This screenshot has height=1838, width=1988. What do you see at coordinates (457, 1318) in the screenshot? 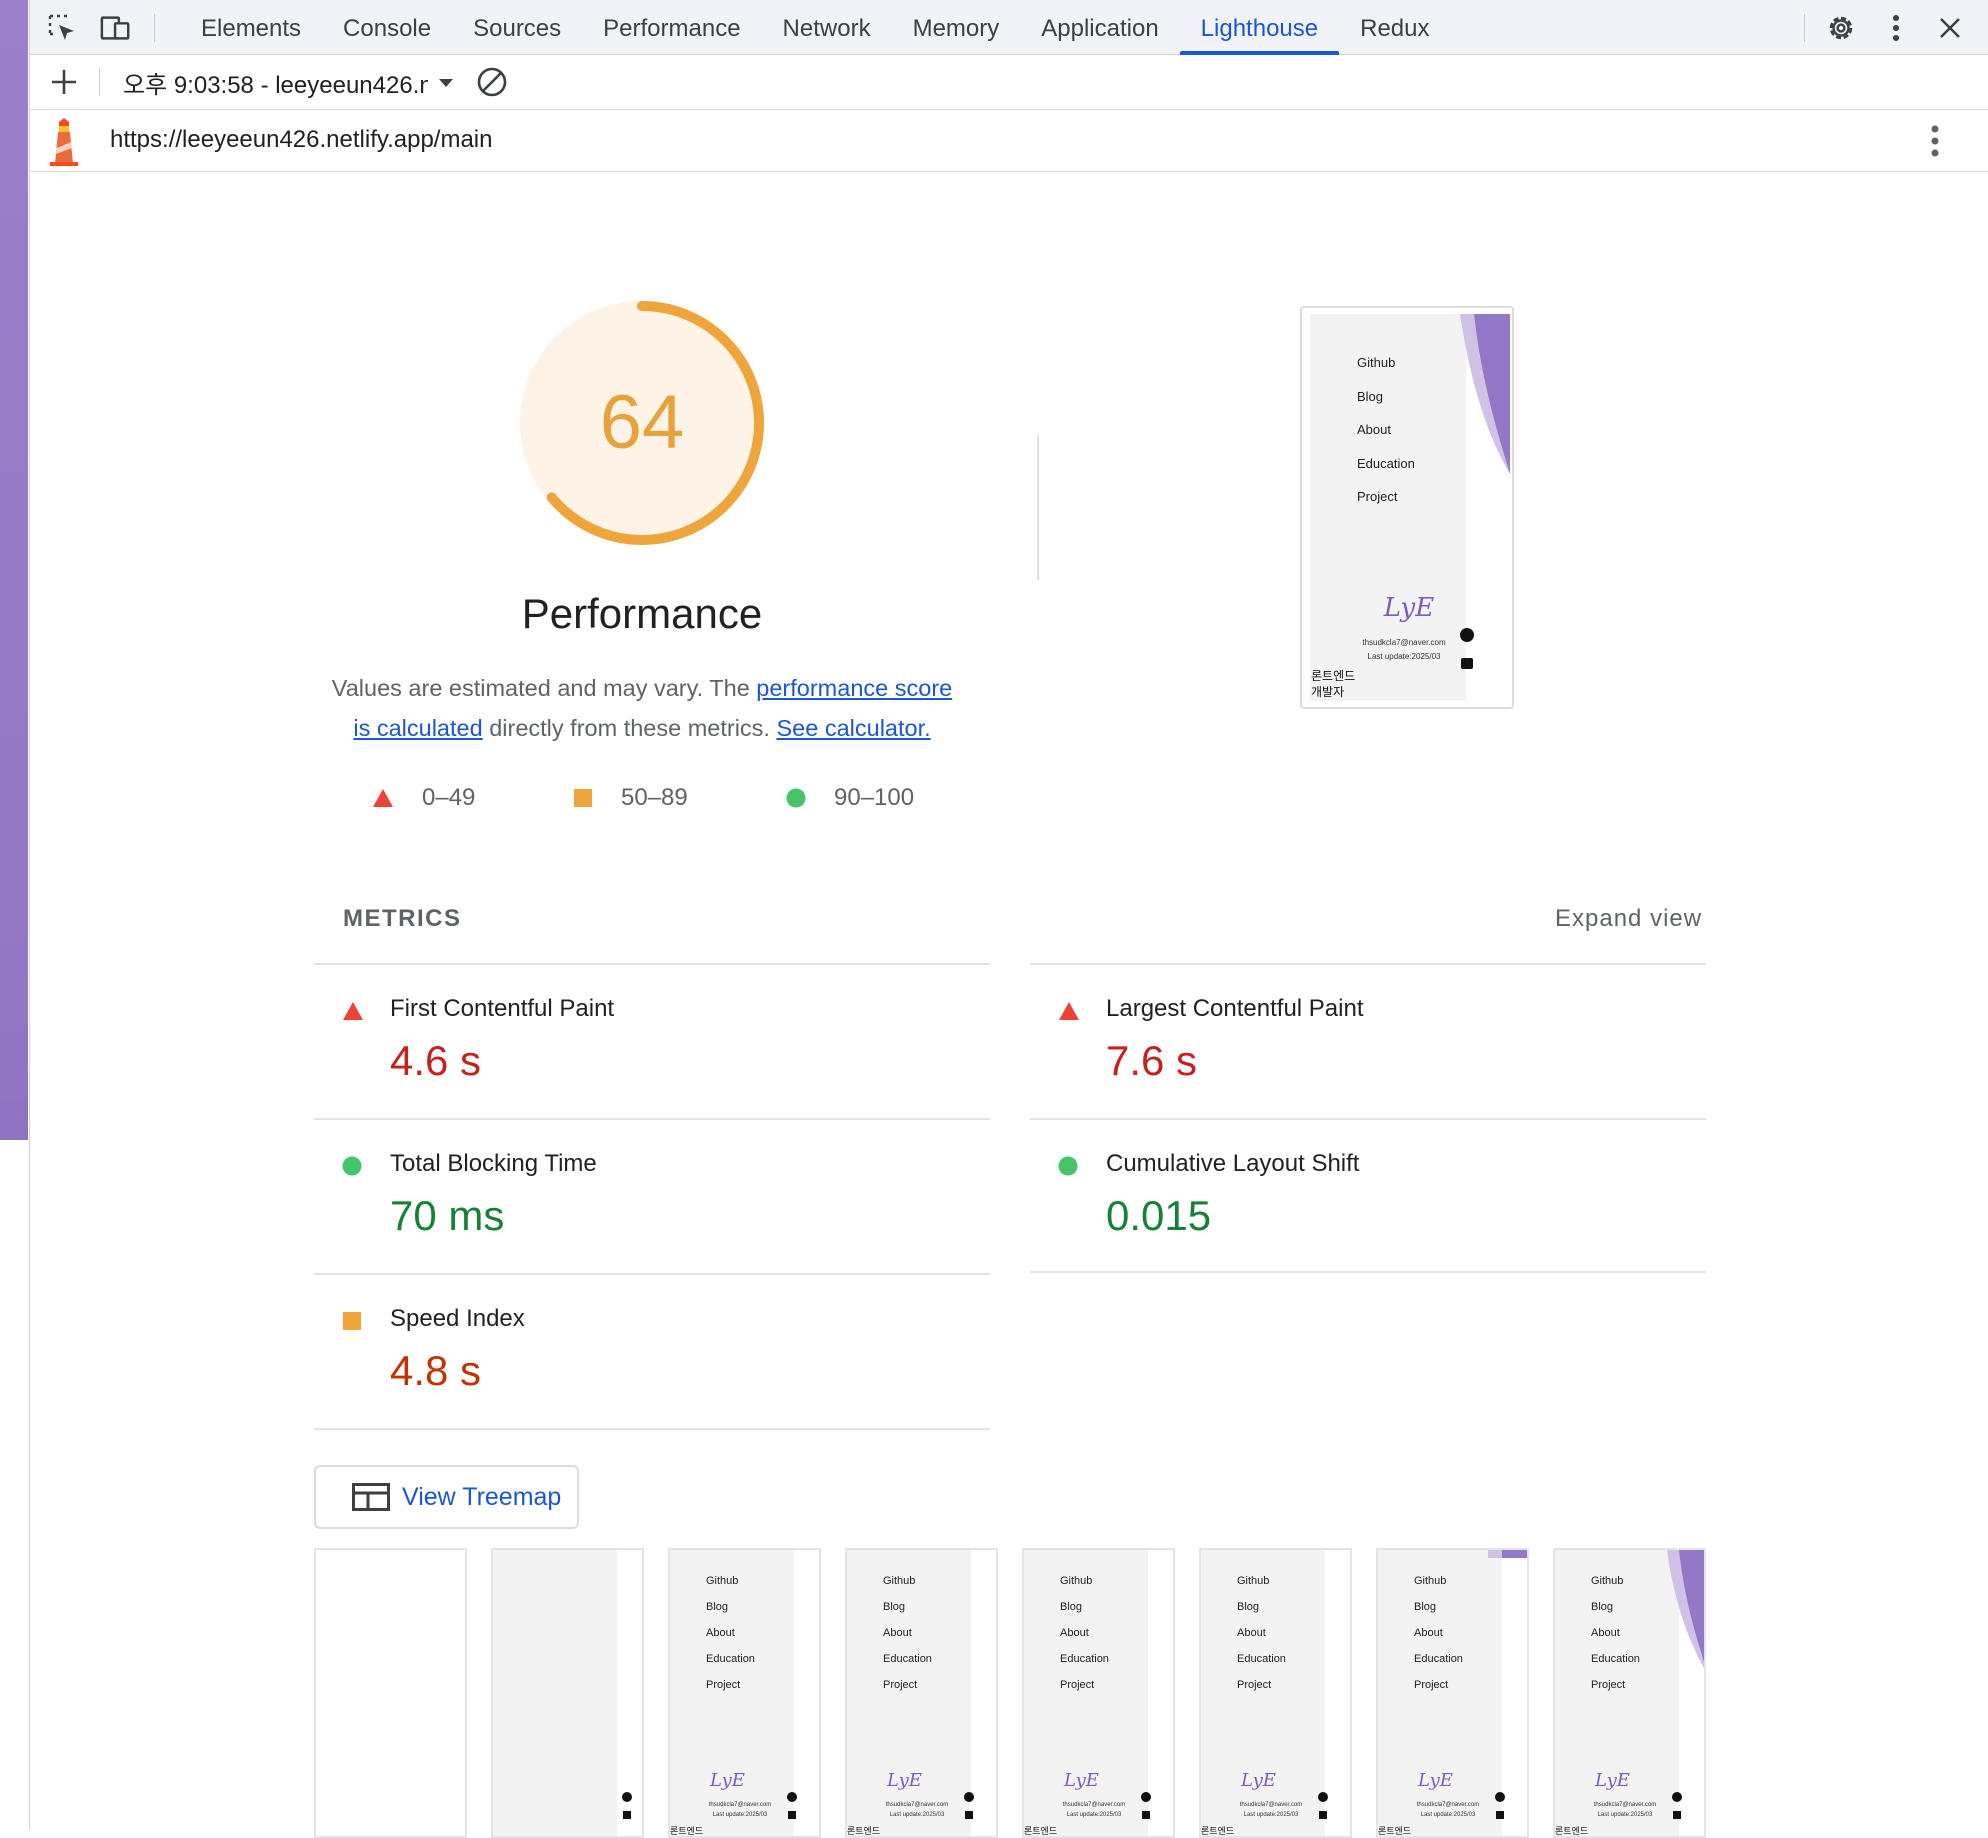
I see `metric-label: Speed Index` at bounding box center [457, 1318].